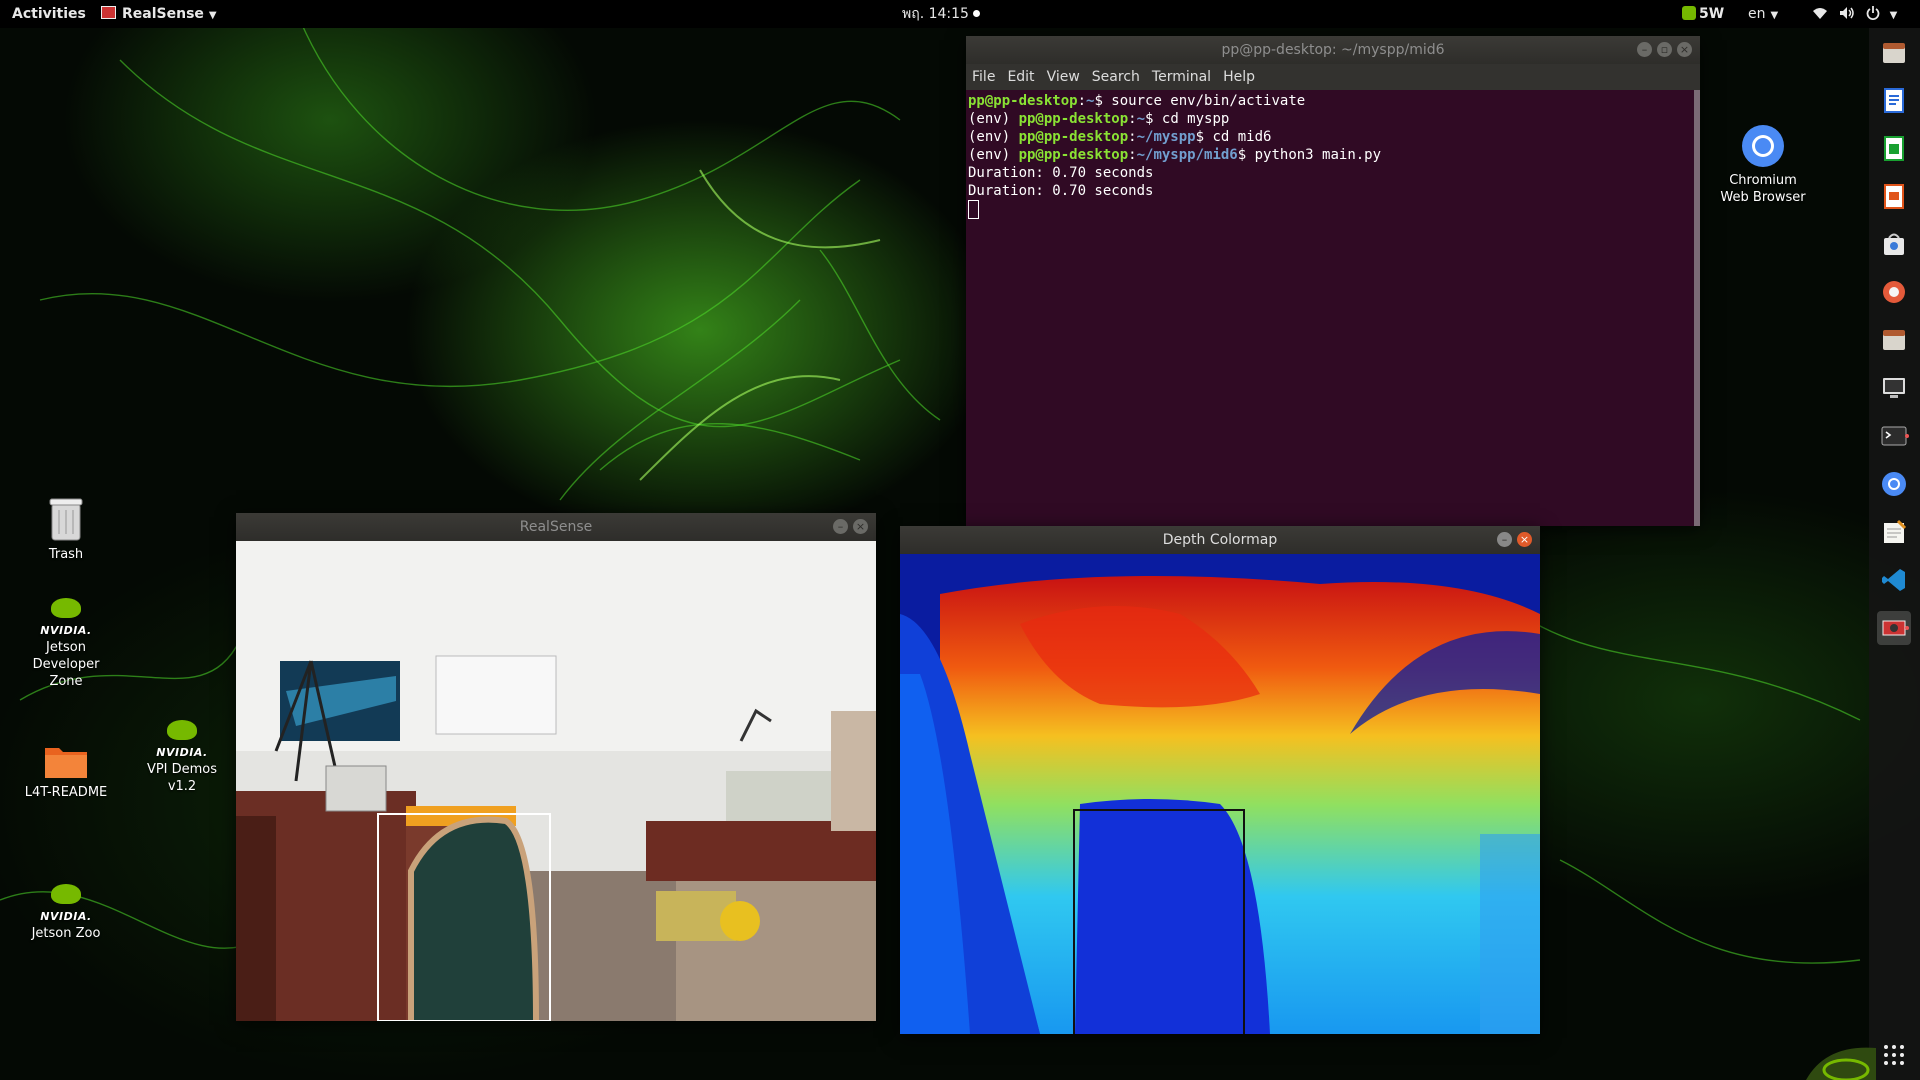  I want to click on desktop-icon-jetson-developer-zone: NVIDIA. Jetson Developer Zone, so click(66, 644).